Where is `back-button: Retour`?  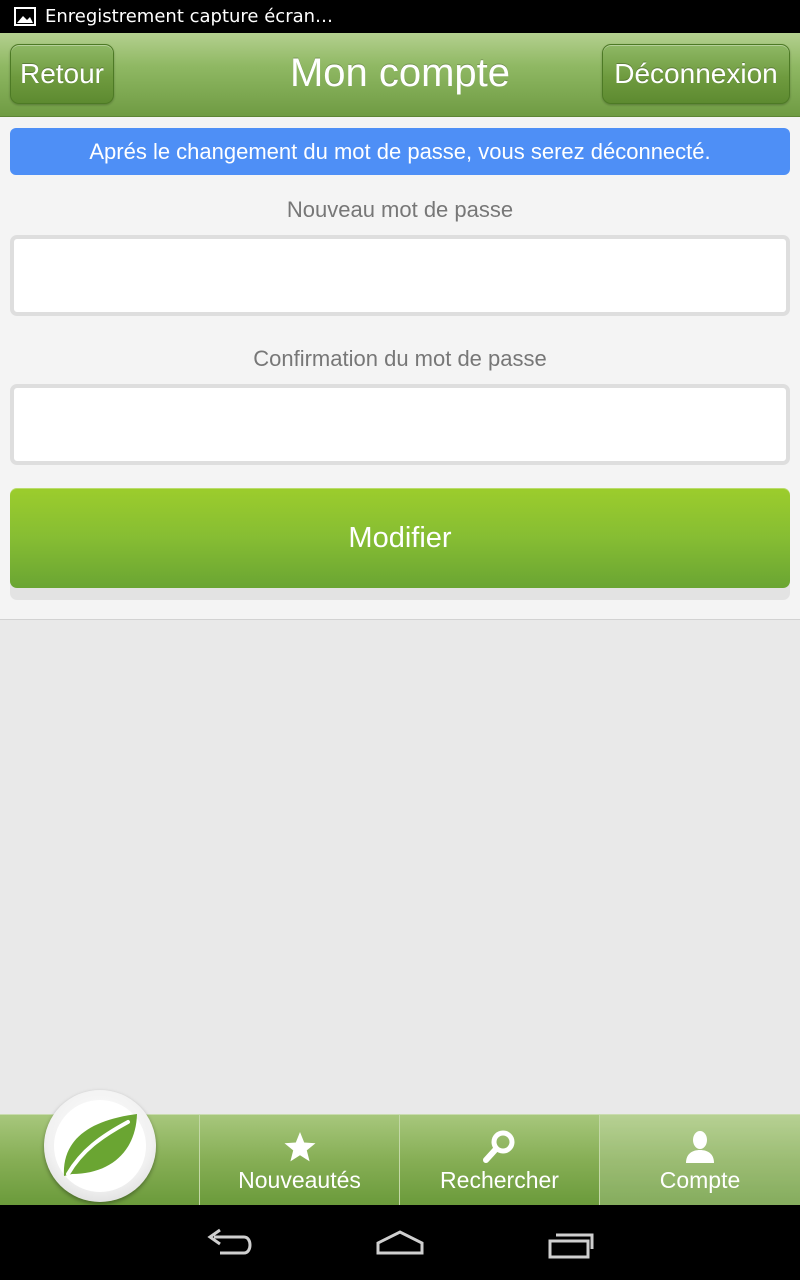
back-button: Retour is located at coordinates (62, 74).